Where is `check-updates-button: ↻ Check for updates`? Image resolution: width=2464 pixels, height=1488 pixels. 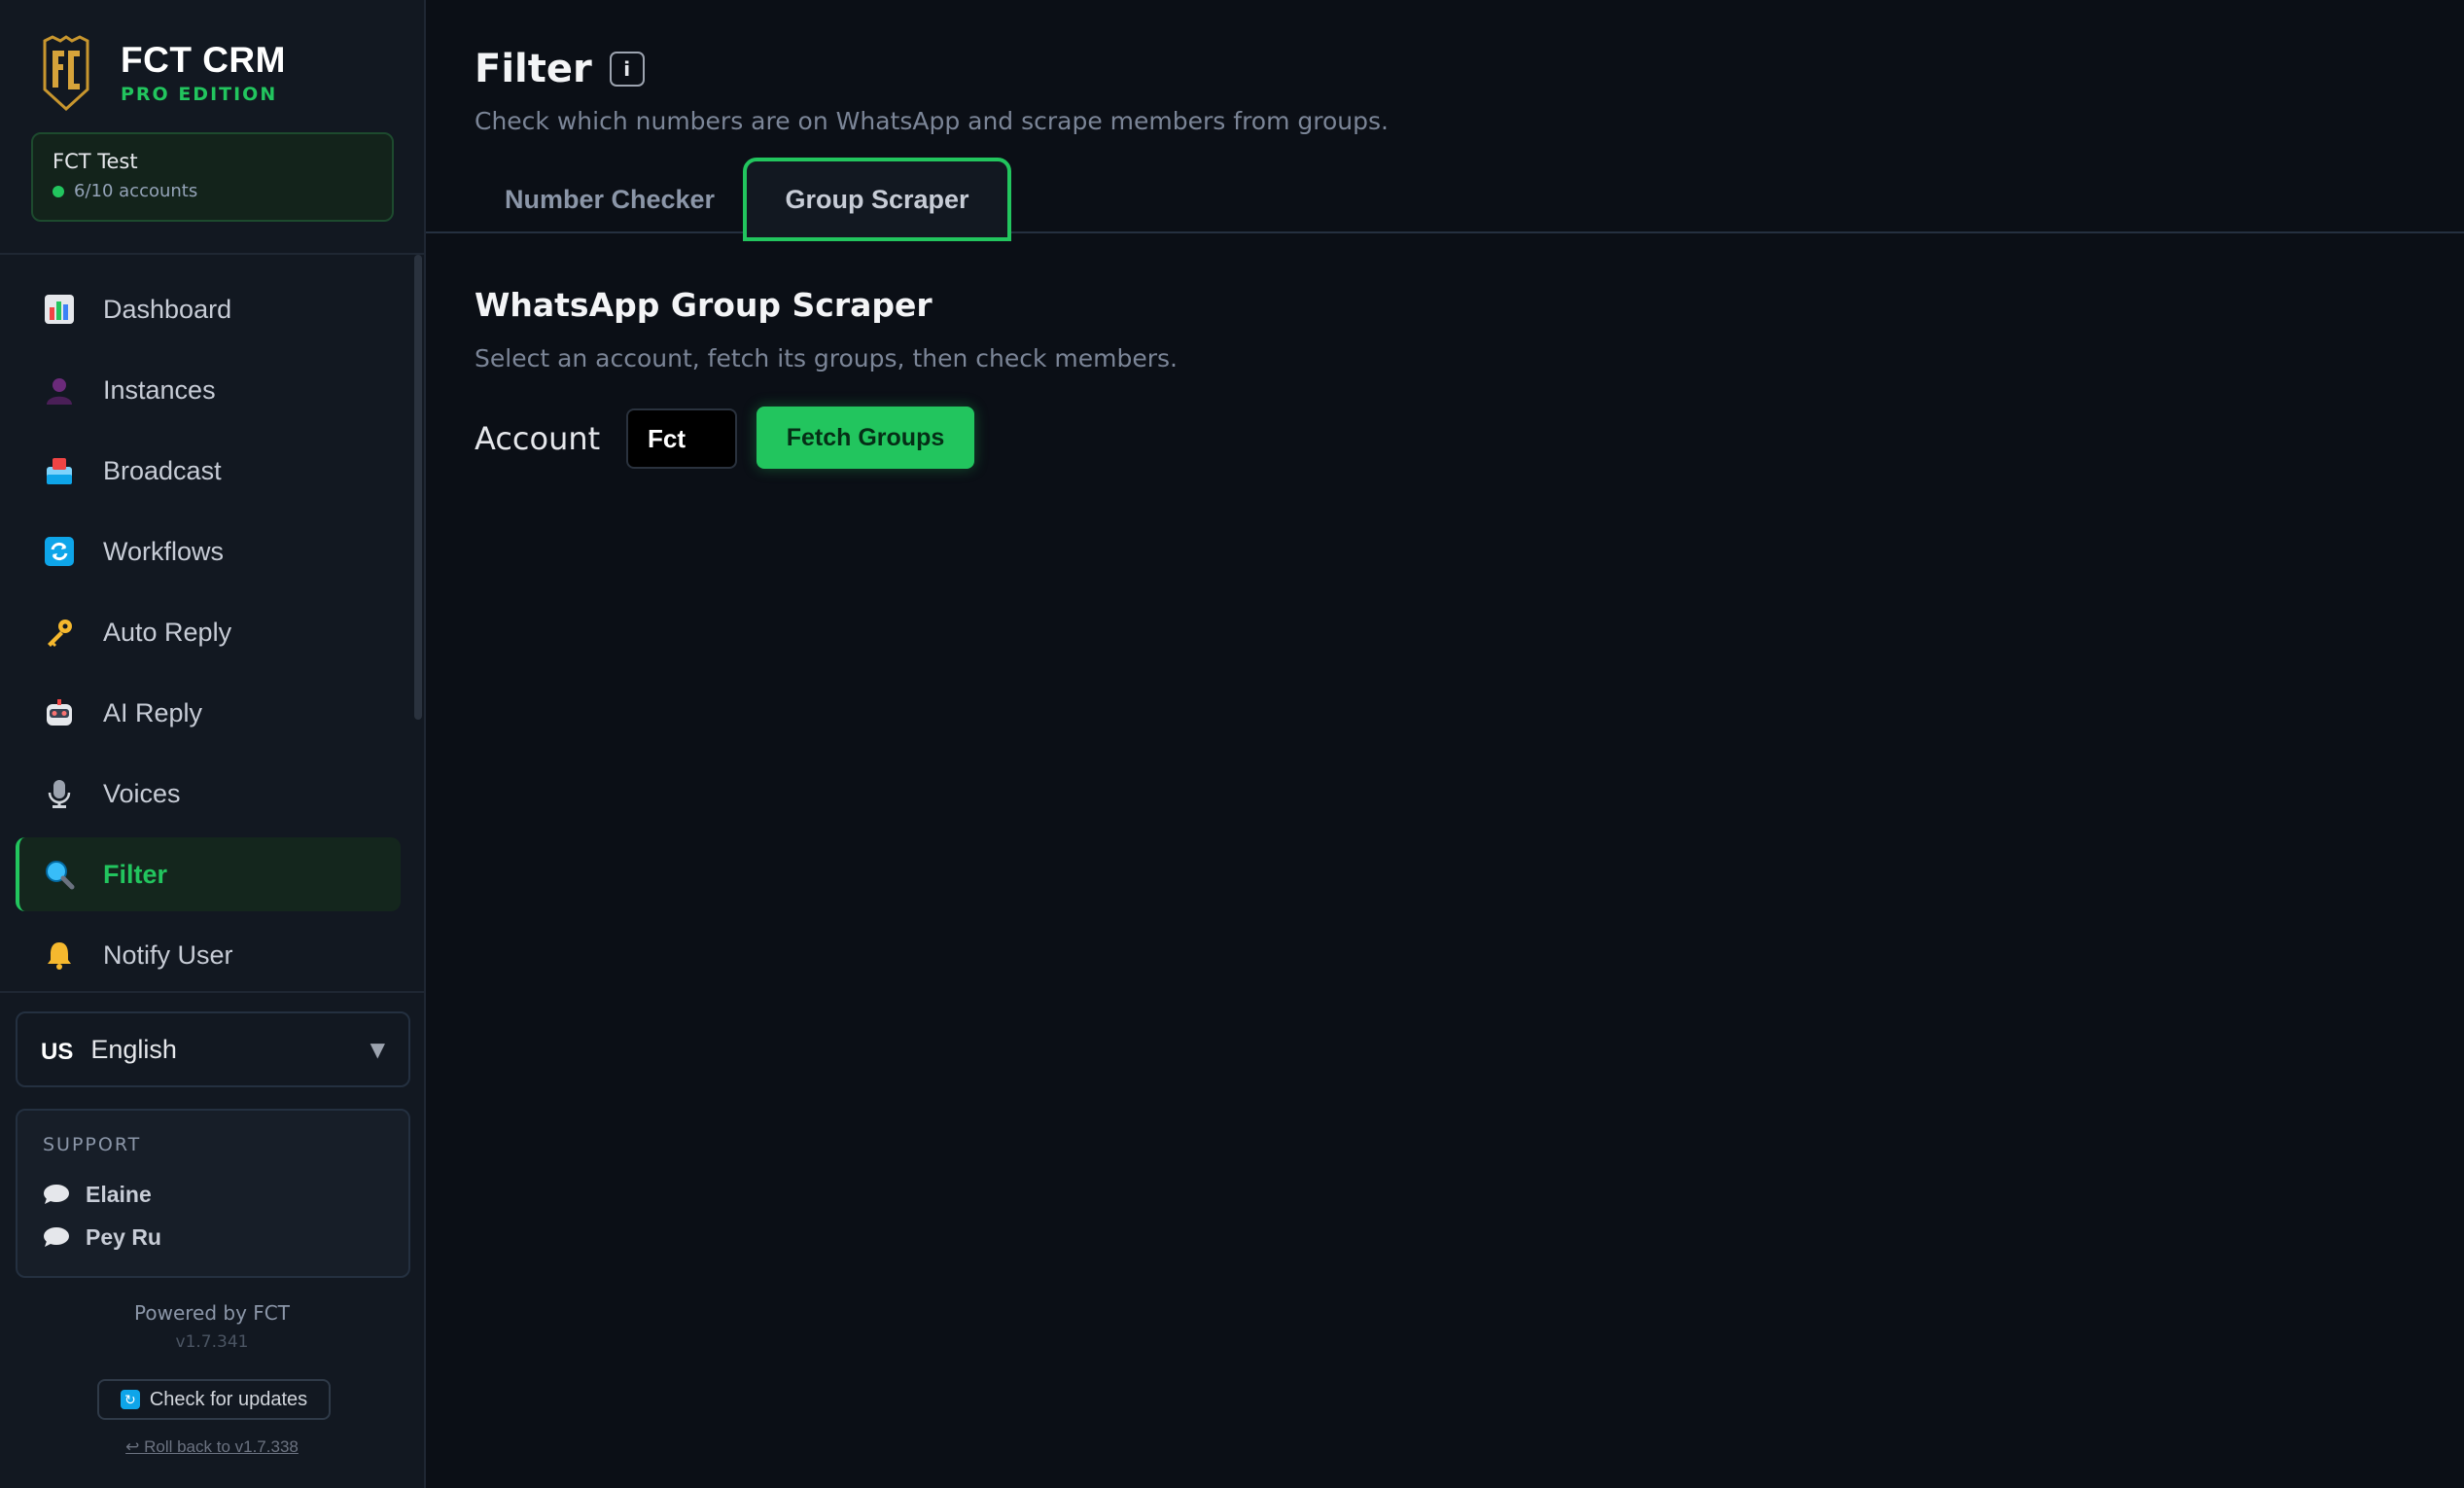 check-updates-button: ↻ Check for updates is located at coordinates (214, 1400).